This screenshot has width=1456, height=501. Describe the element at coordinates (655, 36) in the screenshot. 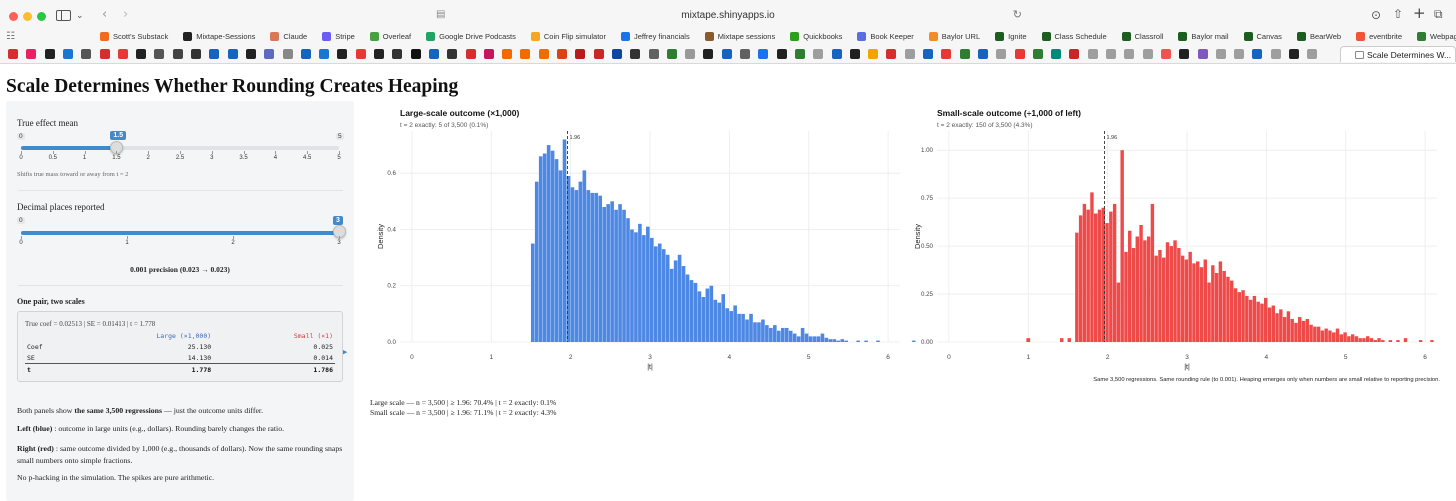

I see `bookmark-item: Jeffrey financials` at that location.